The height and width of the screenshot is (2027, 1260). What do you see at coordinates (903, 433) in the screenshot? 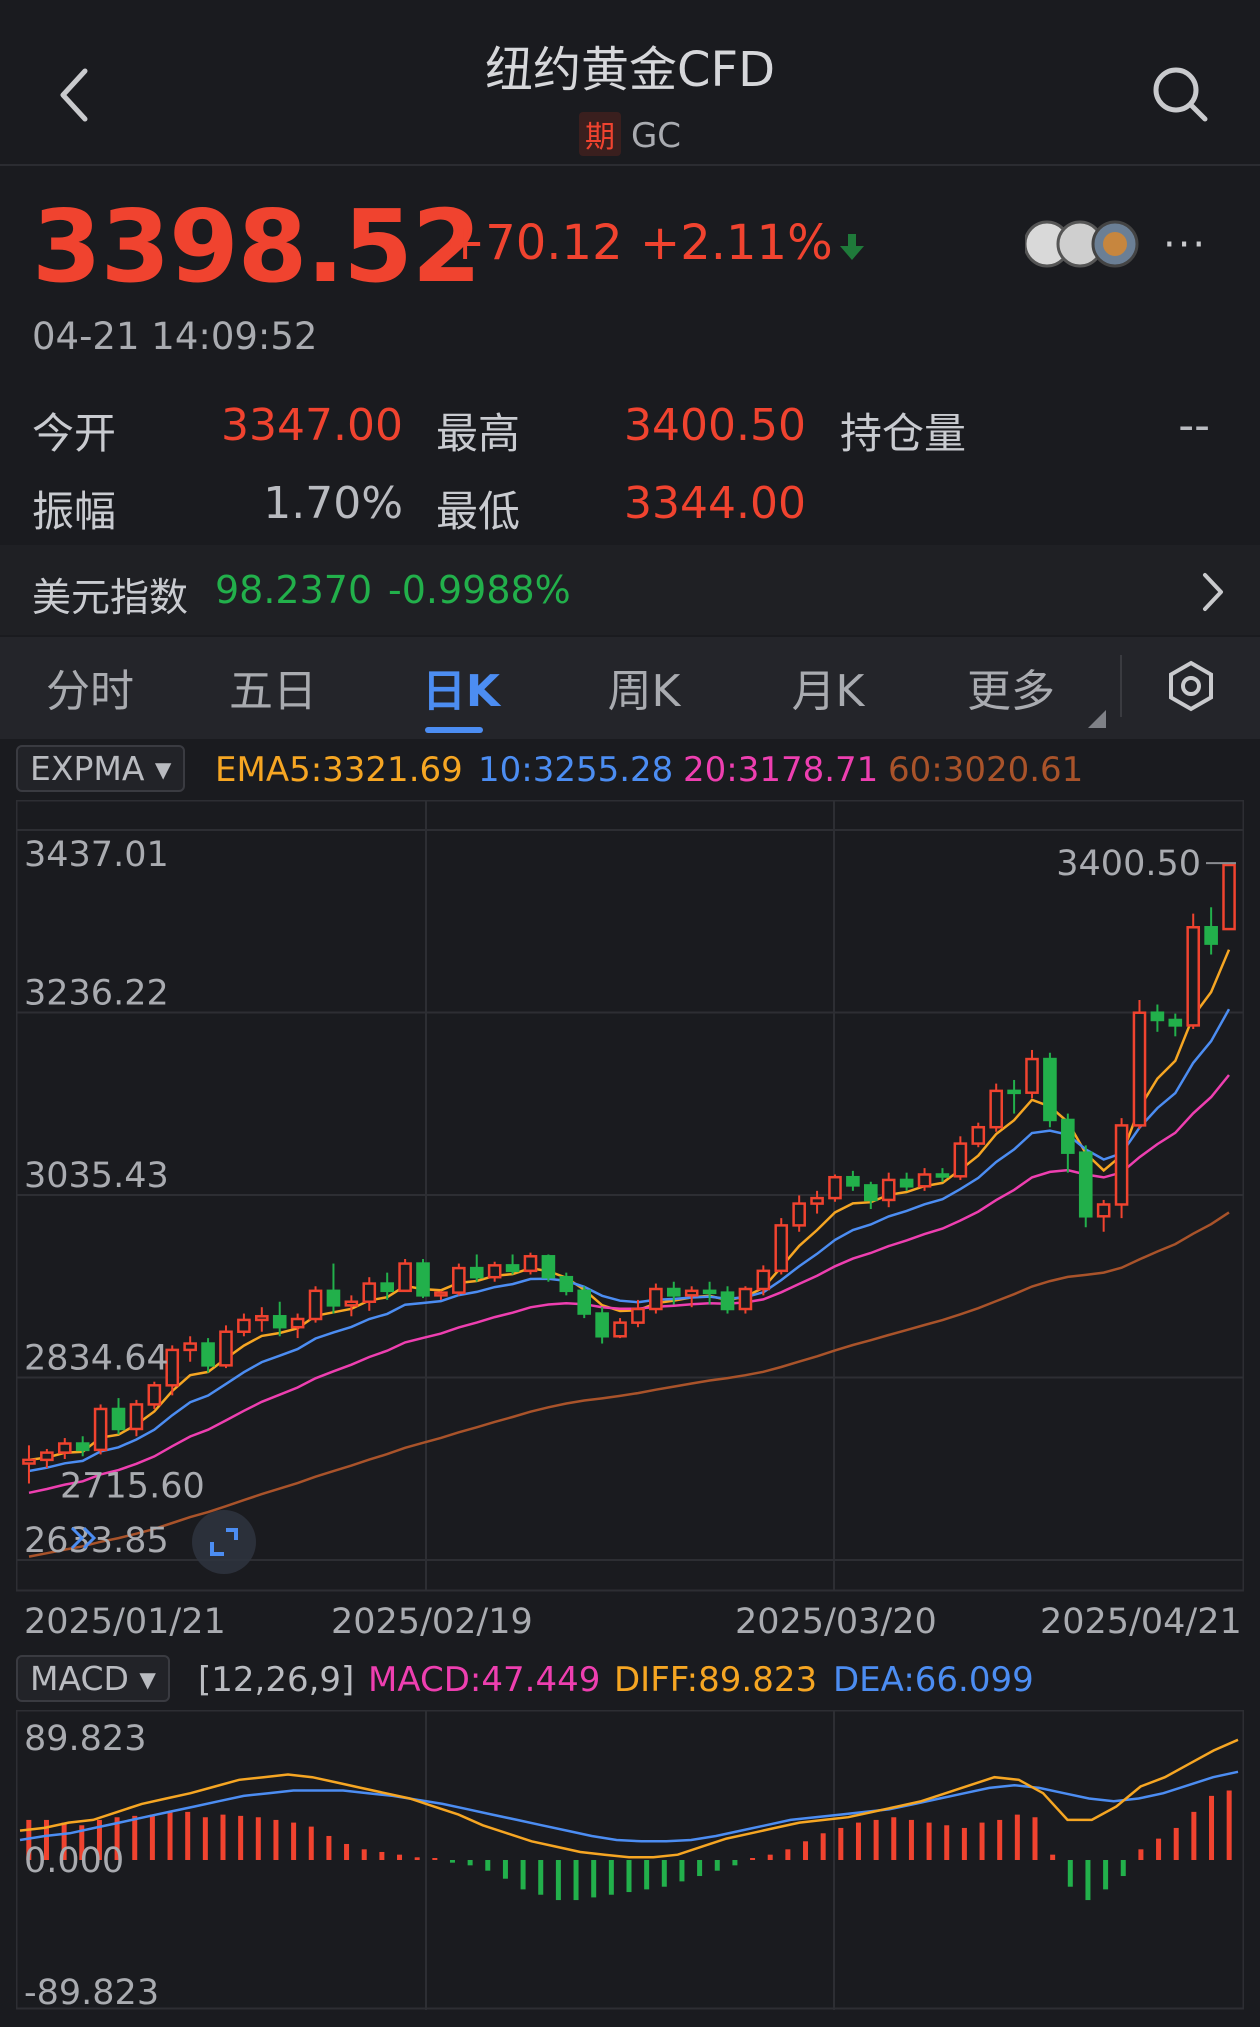
I see `open-interest-label: 持仓量` at bounding box center [903, 433].